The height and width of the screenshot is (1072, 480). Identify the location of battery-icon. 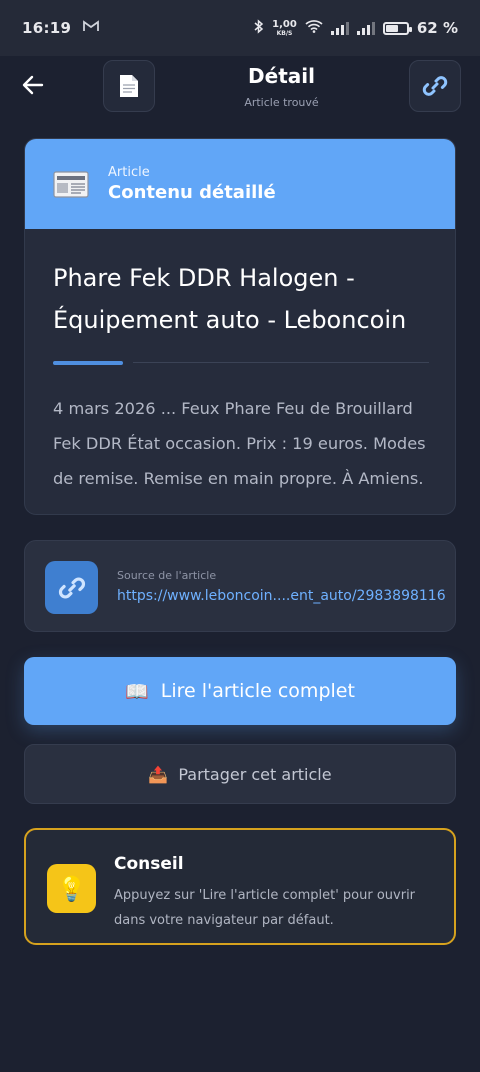
(397, 28).